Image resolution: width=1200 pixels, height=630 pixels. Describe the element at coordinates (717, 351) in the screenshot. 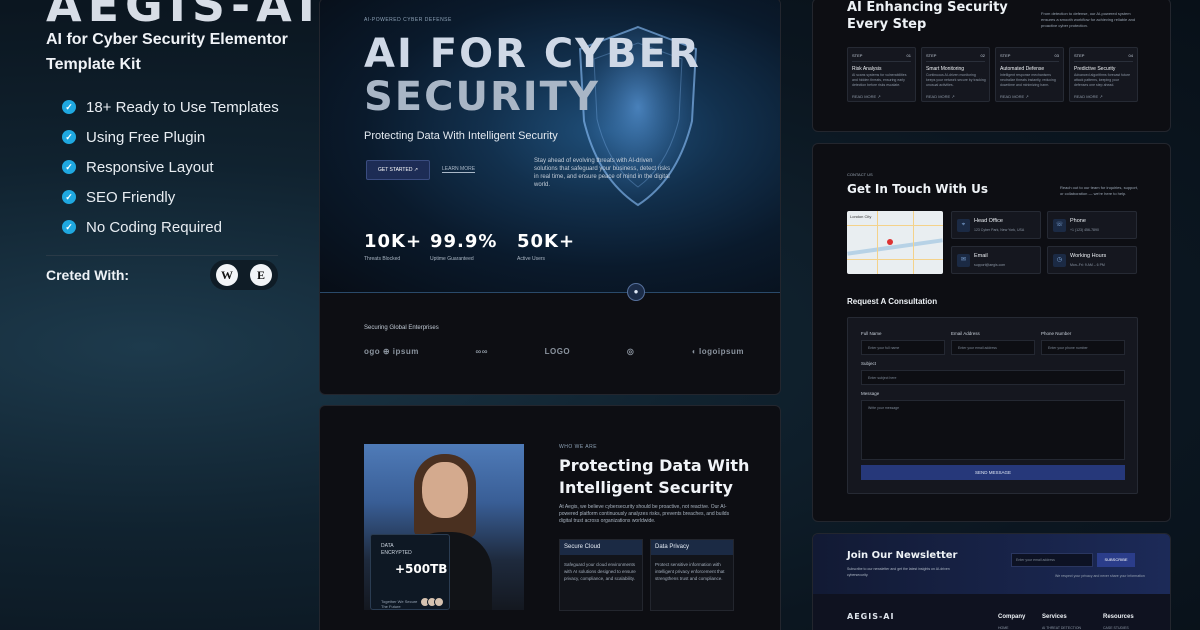

I see `client-logo: ◖ logoipsum` at that location.